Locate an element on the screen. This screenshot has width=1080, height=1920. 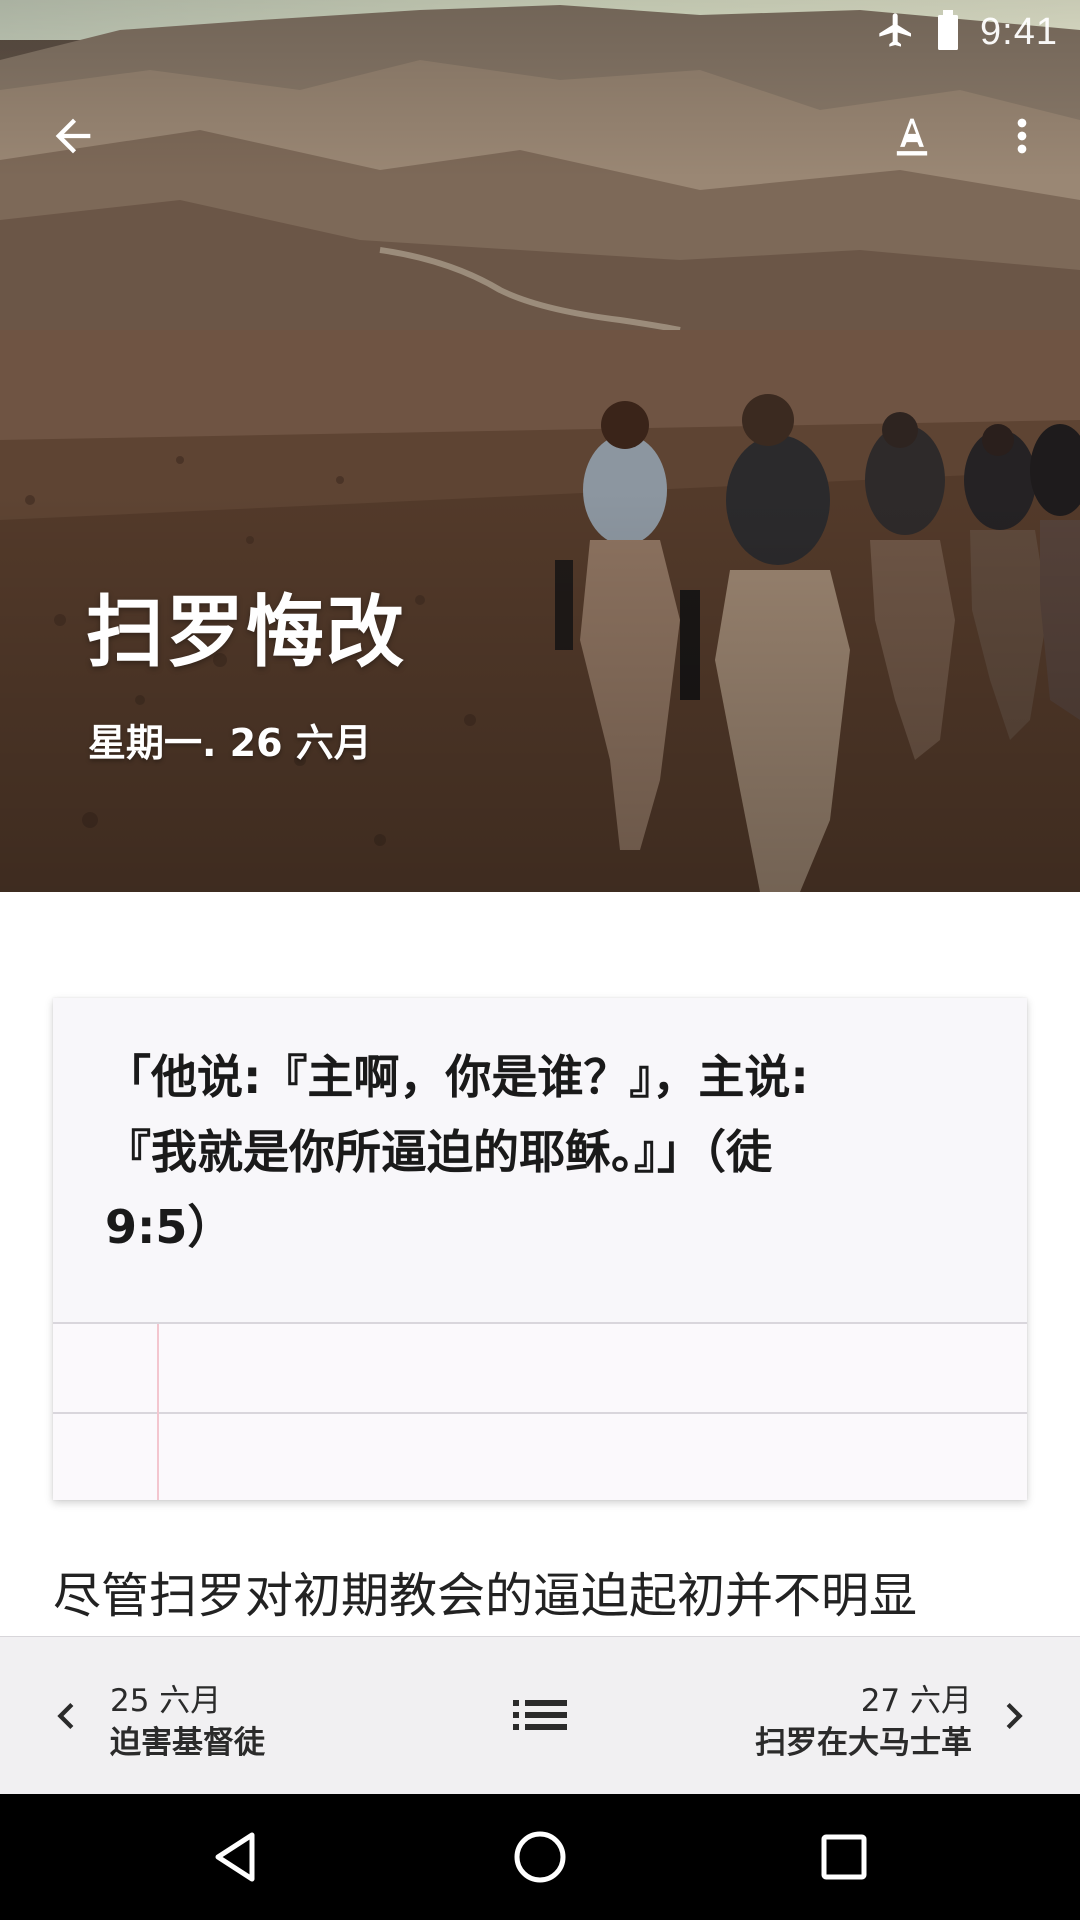
next-lesson-title: 扫罗在大马士革 is located at coordinates (863, 1743).